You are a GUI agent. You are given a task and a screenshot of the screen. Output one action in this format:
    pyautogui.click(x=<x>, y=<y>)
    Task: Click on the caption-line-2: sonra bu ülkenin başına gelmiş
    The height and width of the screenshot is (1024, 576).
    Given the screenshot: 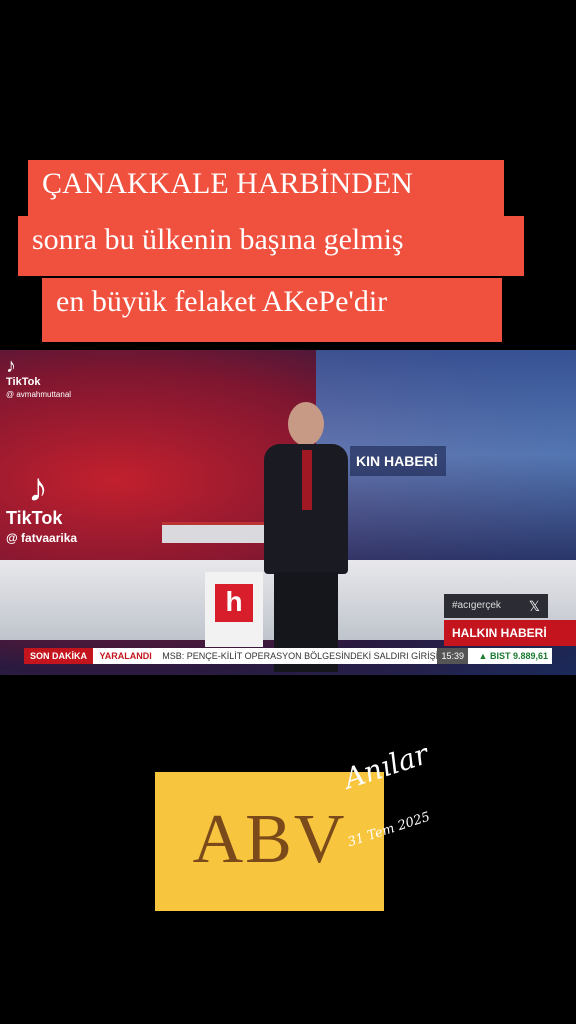 What is the action you would take?
    pyautogui.click(x=271, y=246)
    